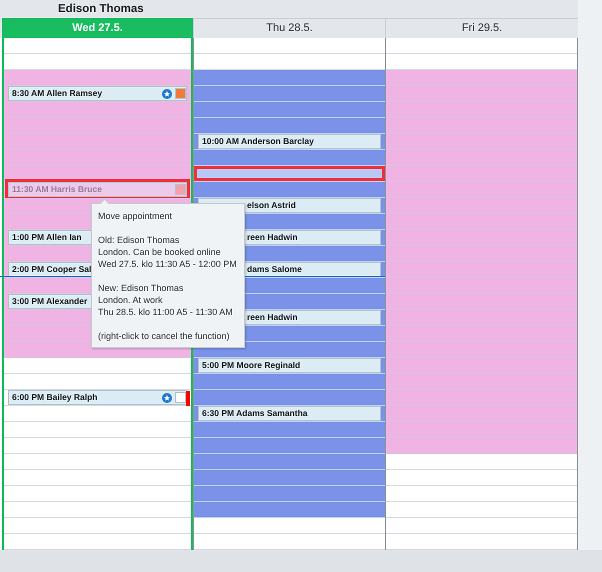 The height and width of the screenshot is (572, 602). Describe the element at coordinates (274, 269) in the screenshot. I see `appointment-text: dams Salome` at that location.